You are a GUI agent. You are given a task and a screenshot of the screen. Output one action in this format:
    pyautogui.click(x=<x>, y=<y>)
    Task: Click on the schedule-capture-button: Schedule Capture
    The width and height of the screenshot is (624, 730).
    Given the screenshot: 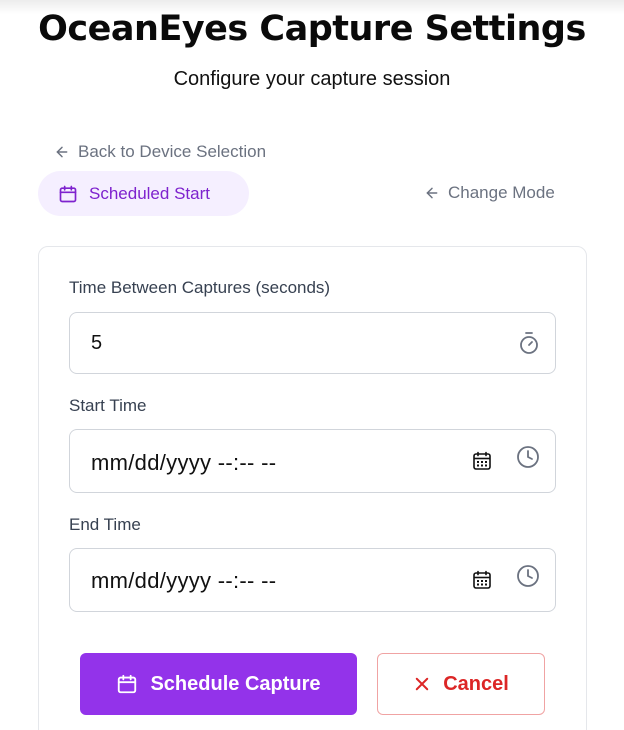 What is the action you would take?
    pyautogui.click(x=218, y=684)
    